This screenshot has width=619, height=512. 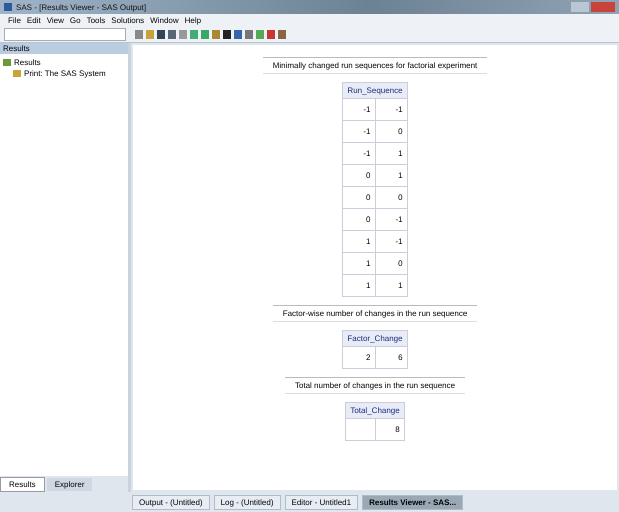 I want to click on menu-item: Go, so click(x=75, y=20).